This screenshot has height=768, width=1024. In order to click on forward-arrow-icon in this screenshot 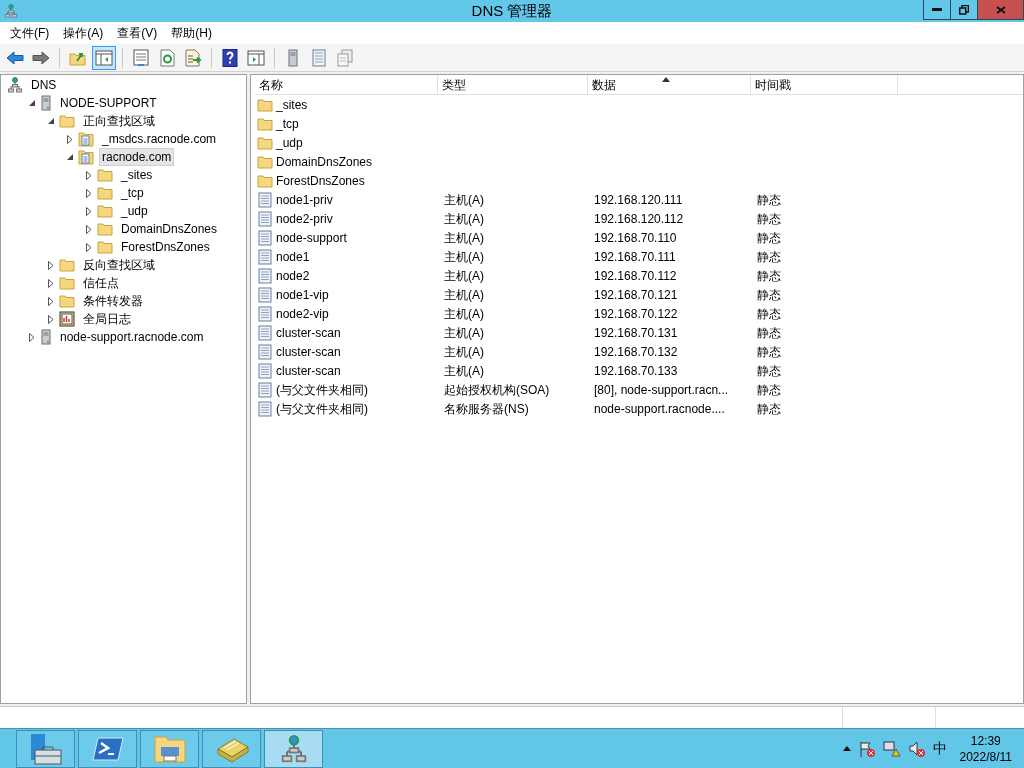, I will do `click(41, 57)`.